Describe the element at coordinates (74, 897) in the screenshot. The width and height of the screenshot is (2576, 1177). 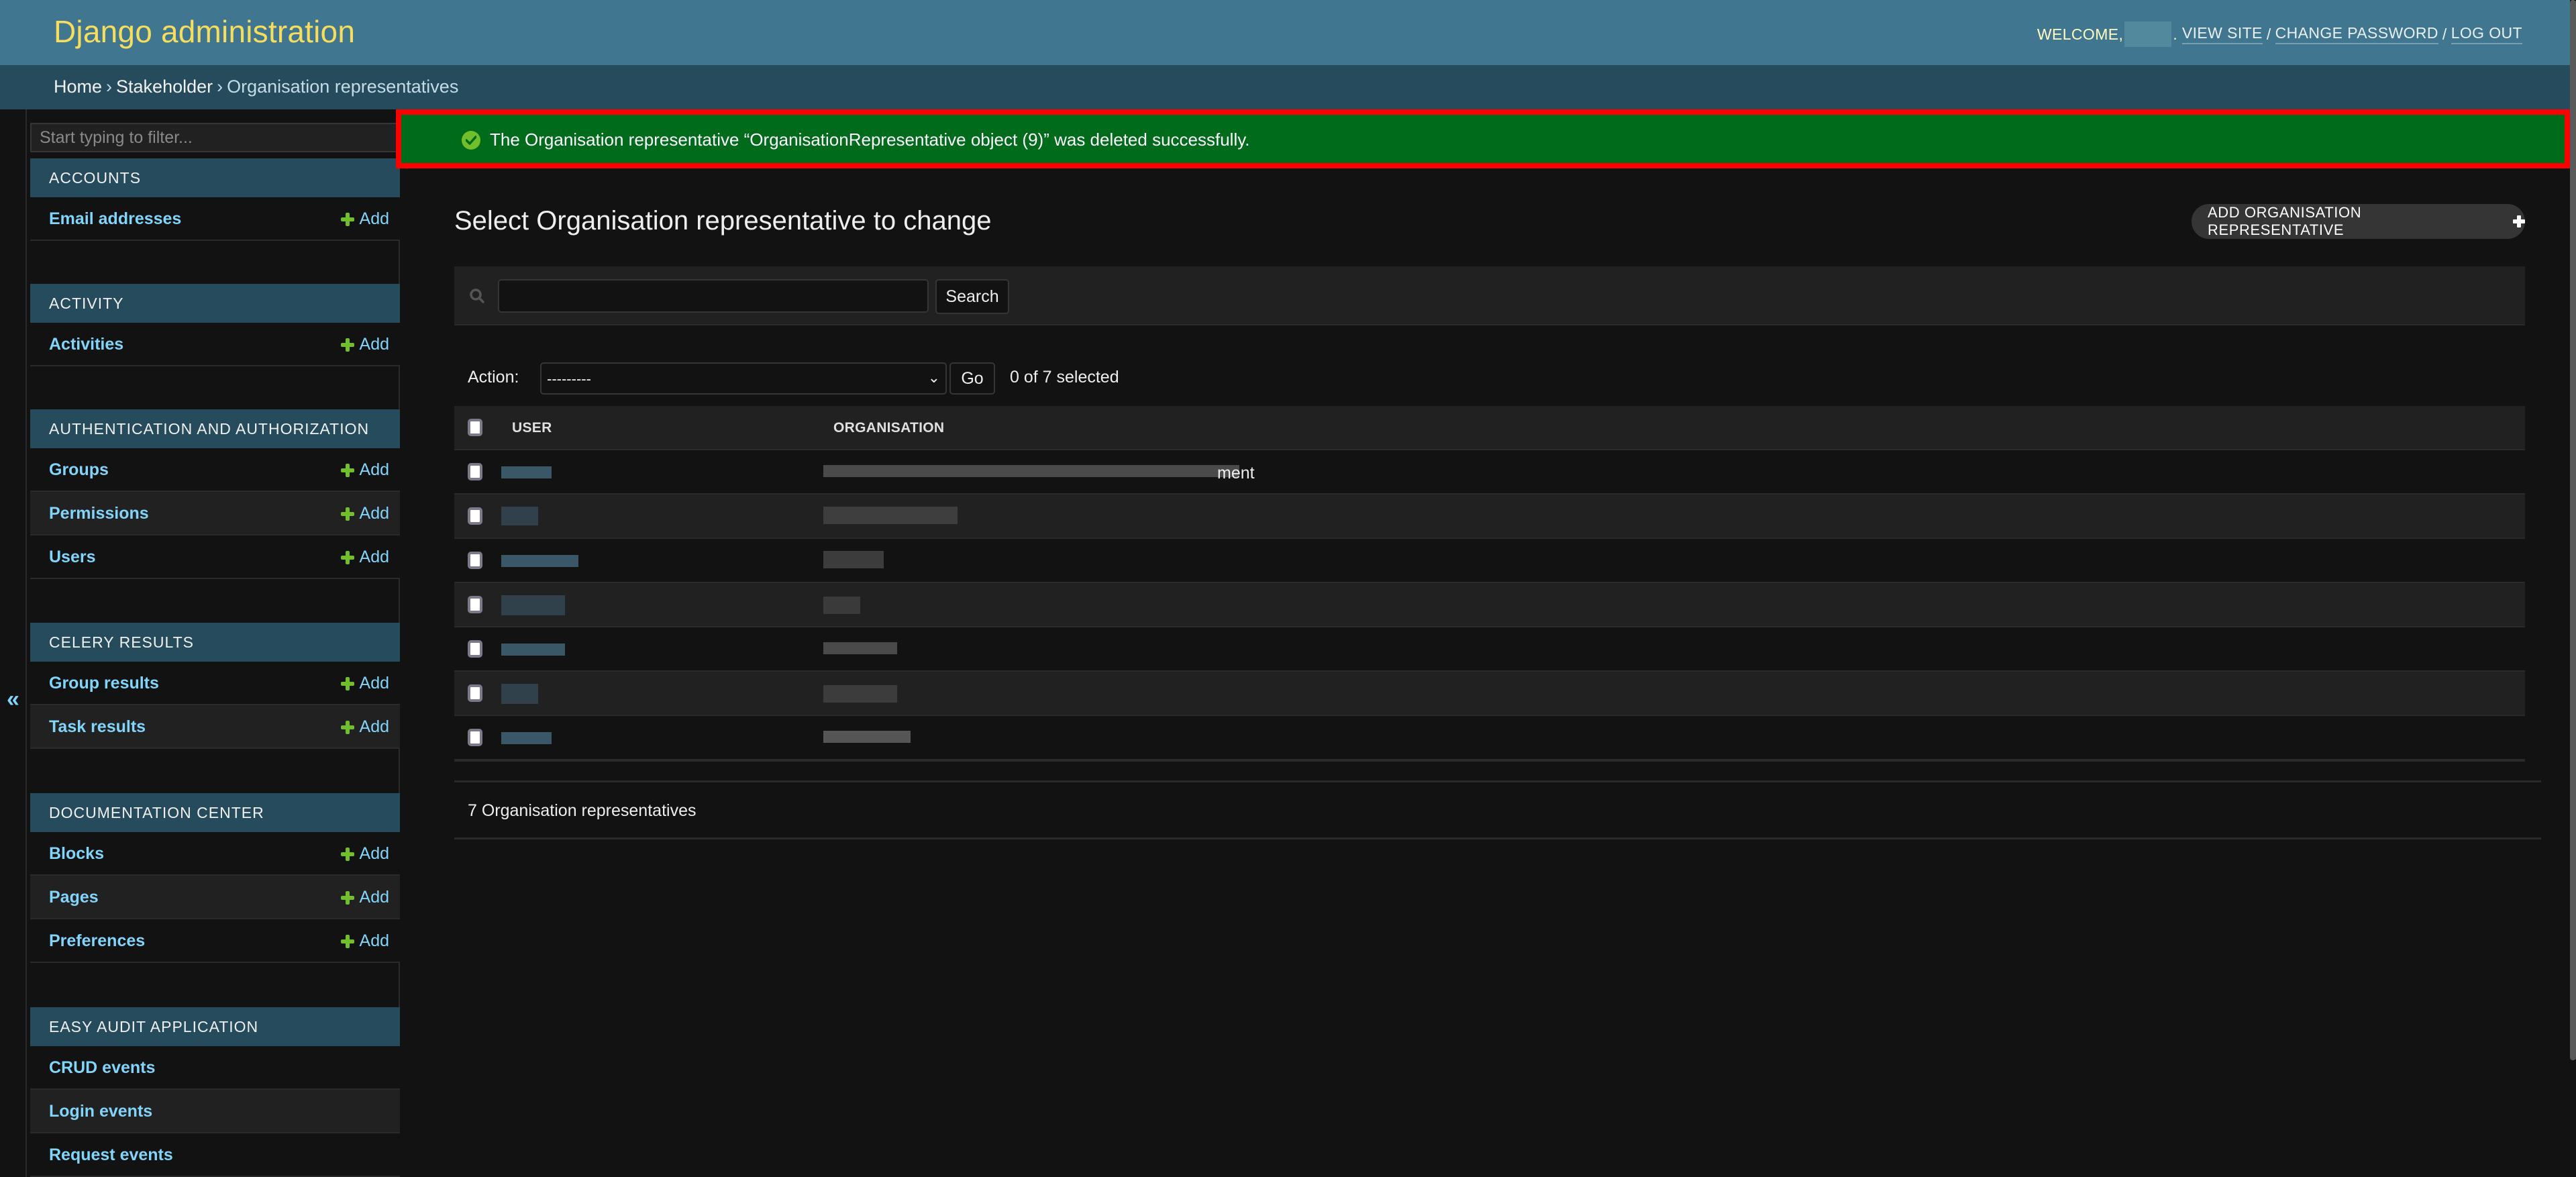
I see `model-link: Pages` at that location.